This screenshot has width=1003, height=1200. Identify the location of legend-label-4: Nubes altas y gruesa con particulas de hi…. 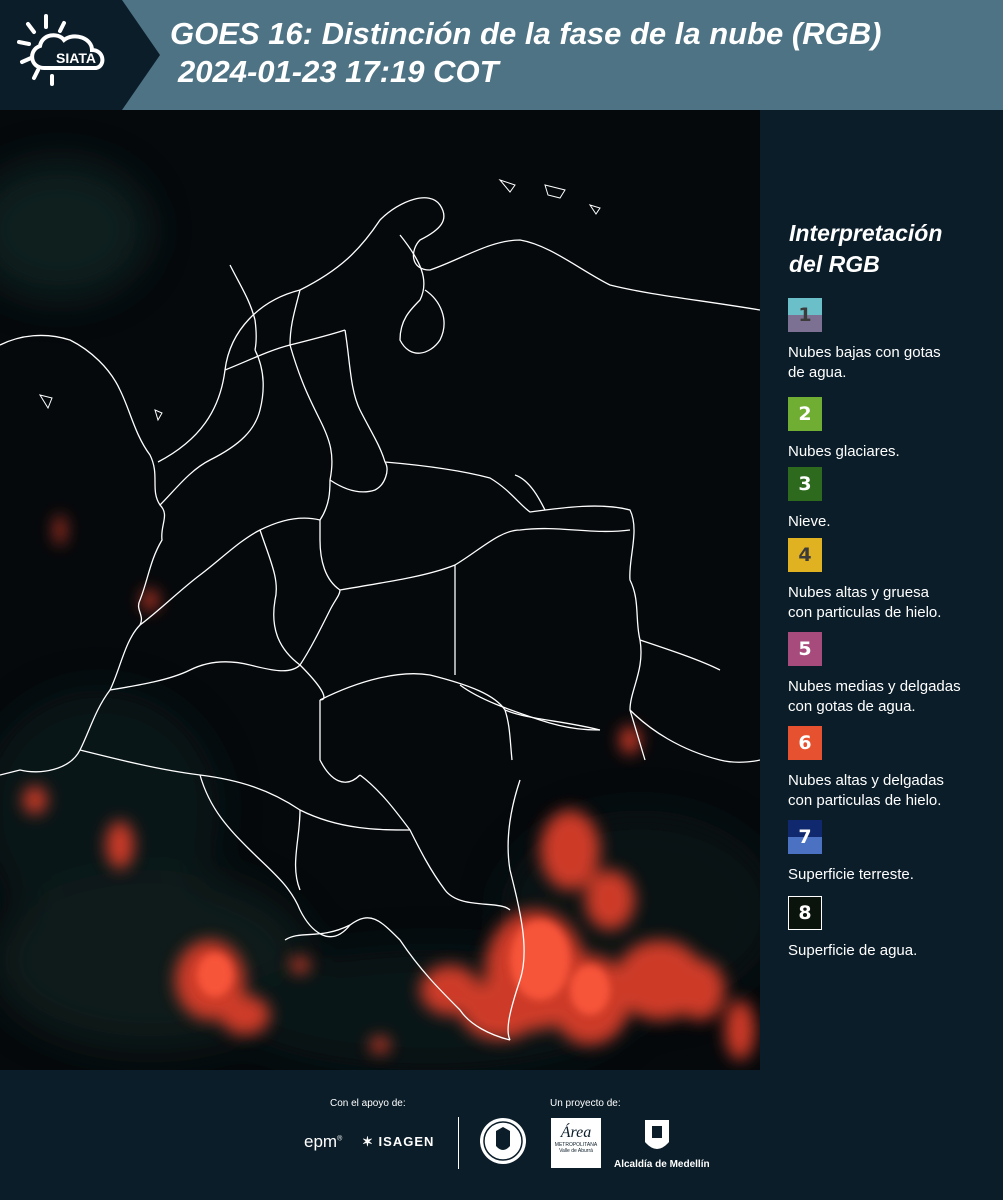
(895, 603).